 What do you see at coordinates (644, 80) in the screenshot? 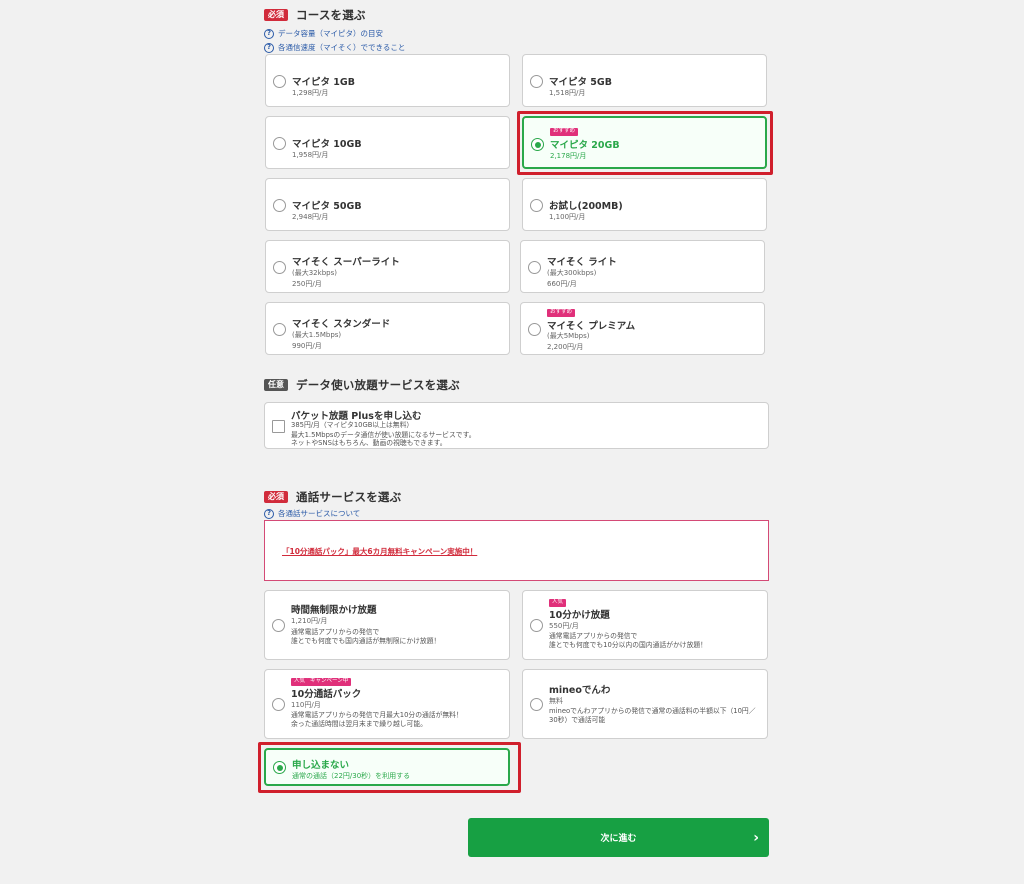
I see `plan-card-mypita-5gb: マイピタ 5GB 1,518円/月` at bounding box center [644, 80].